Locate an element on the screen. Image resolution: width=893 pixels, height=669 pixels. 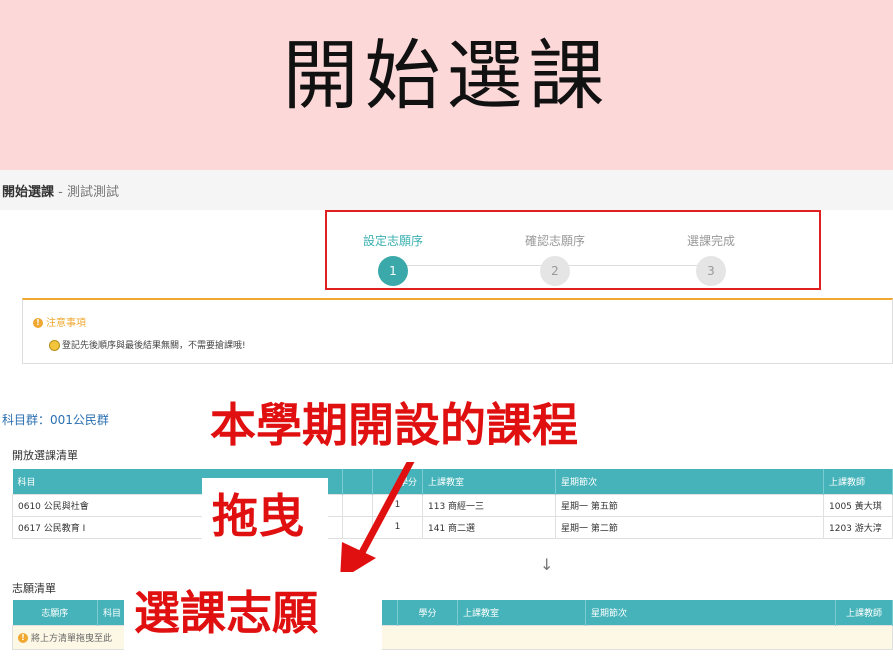
notice-title-text: 注意事項 is located at coordinates (66, 323).